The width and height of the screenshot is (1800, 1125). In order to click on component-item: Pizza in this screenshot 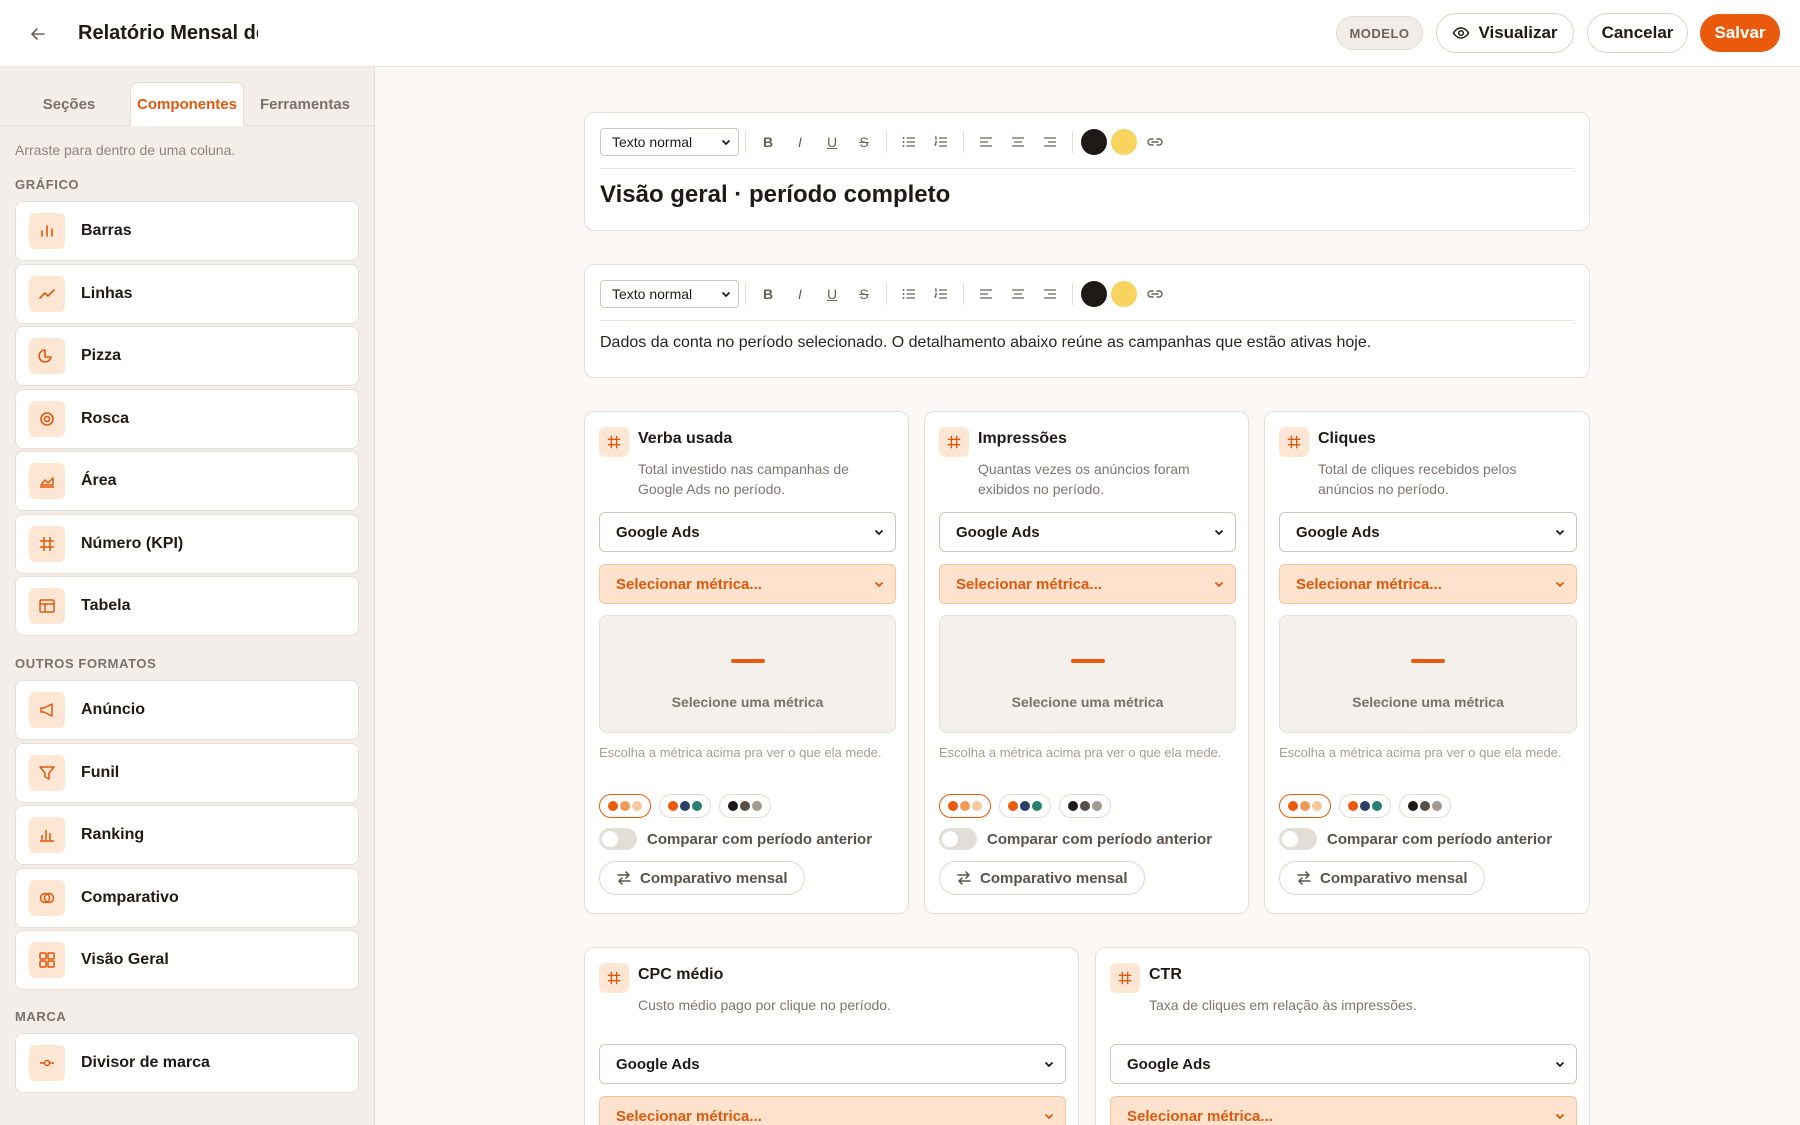, I will do `click(187, 356)`.